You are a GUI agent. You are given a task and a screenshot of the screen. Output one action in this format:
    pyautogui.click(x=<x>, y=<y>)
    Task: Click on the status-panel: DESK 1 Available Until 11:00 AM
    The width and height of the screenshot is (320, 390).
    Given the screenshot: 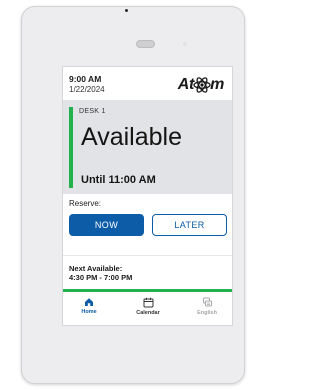 What is the action you would take?
    pyautogui.click(x=147, y=147)
    